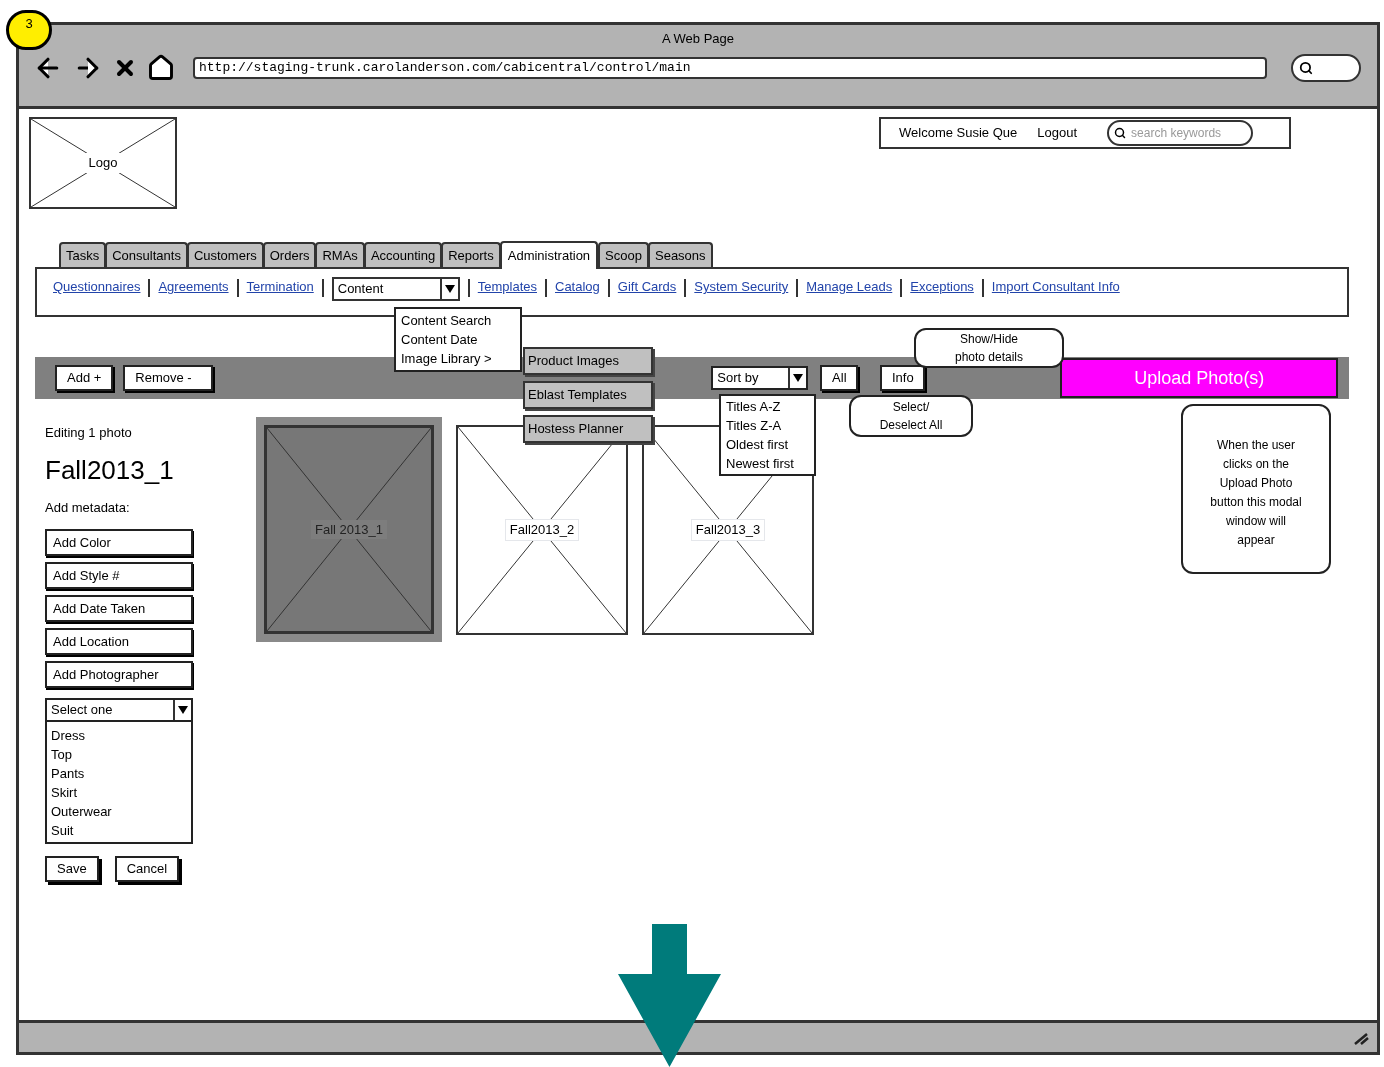 The height and width of the screenshot is (1067, 1384). What do you see at coordinates (958, 133) in the screenshot?
I see `welcome-text: Welcome Susie Que` at bounding box center [958, 133].